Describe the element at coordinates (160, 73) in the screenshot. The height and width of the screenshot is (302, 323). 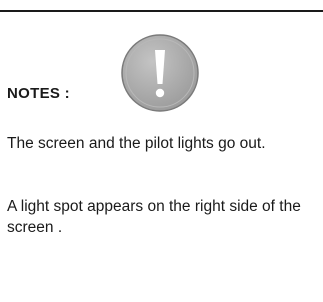
I see `exclamation-icon` at that location.